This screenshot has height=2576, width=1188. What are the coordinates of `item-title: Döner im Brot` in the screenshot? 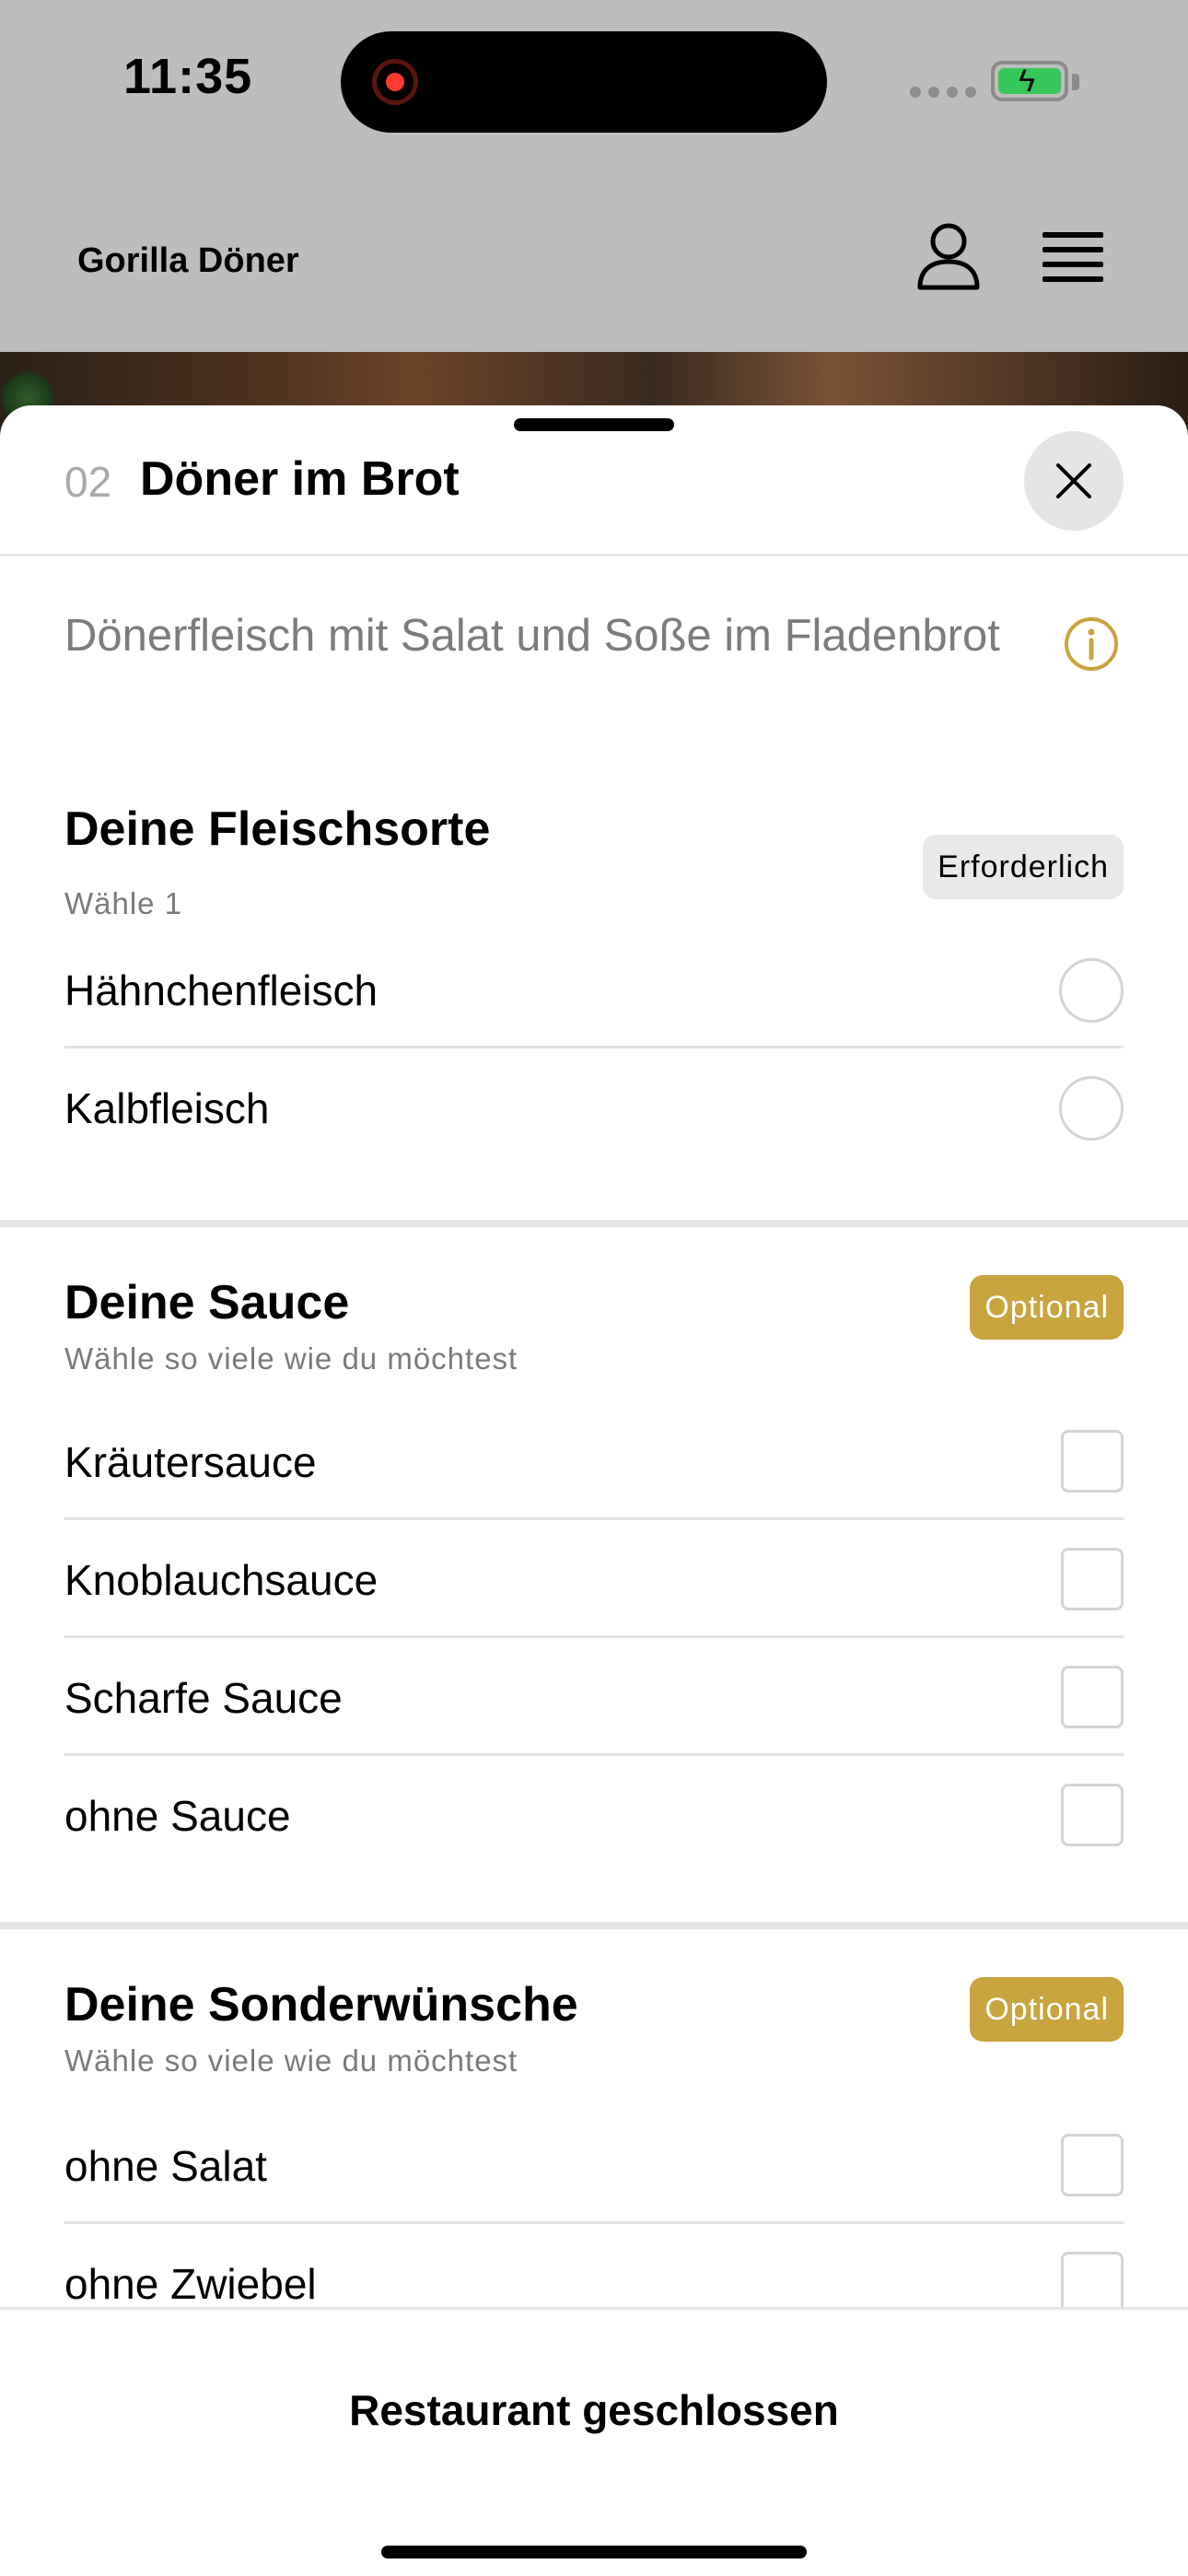 It's located at (300, 479).